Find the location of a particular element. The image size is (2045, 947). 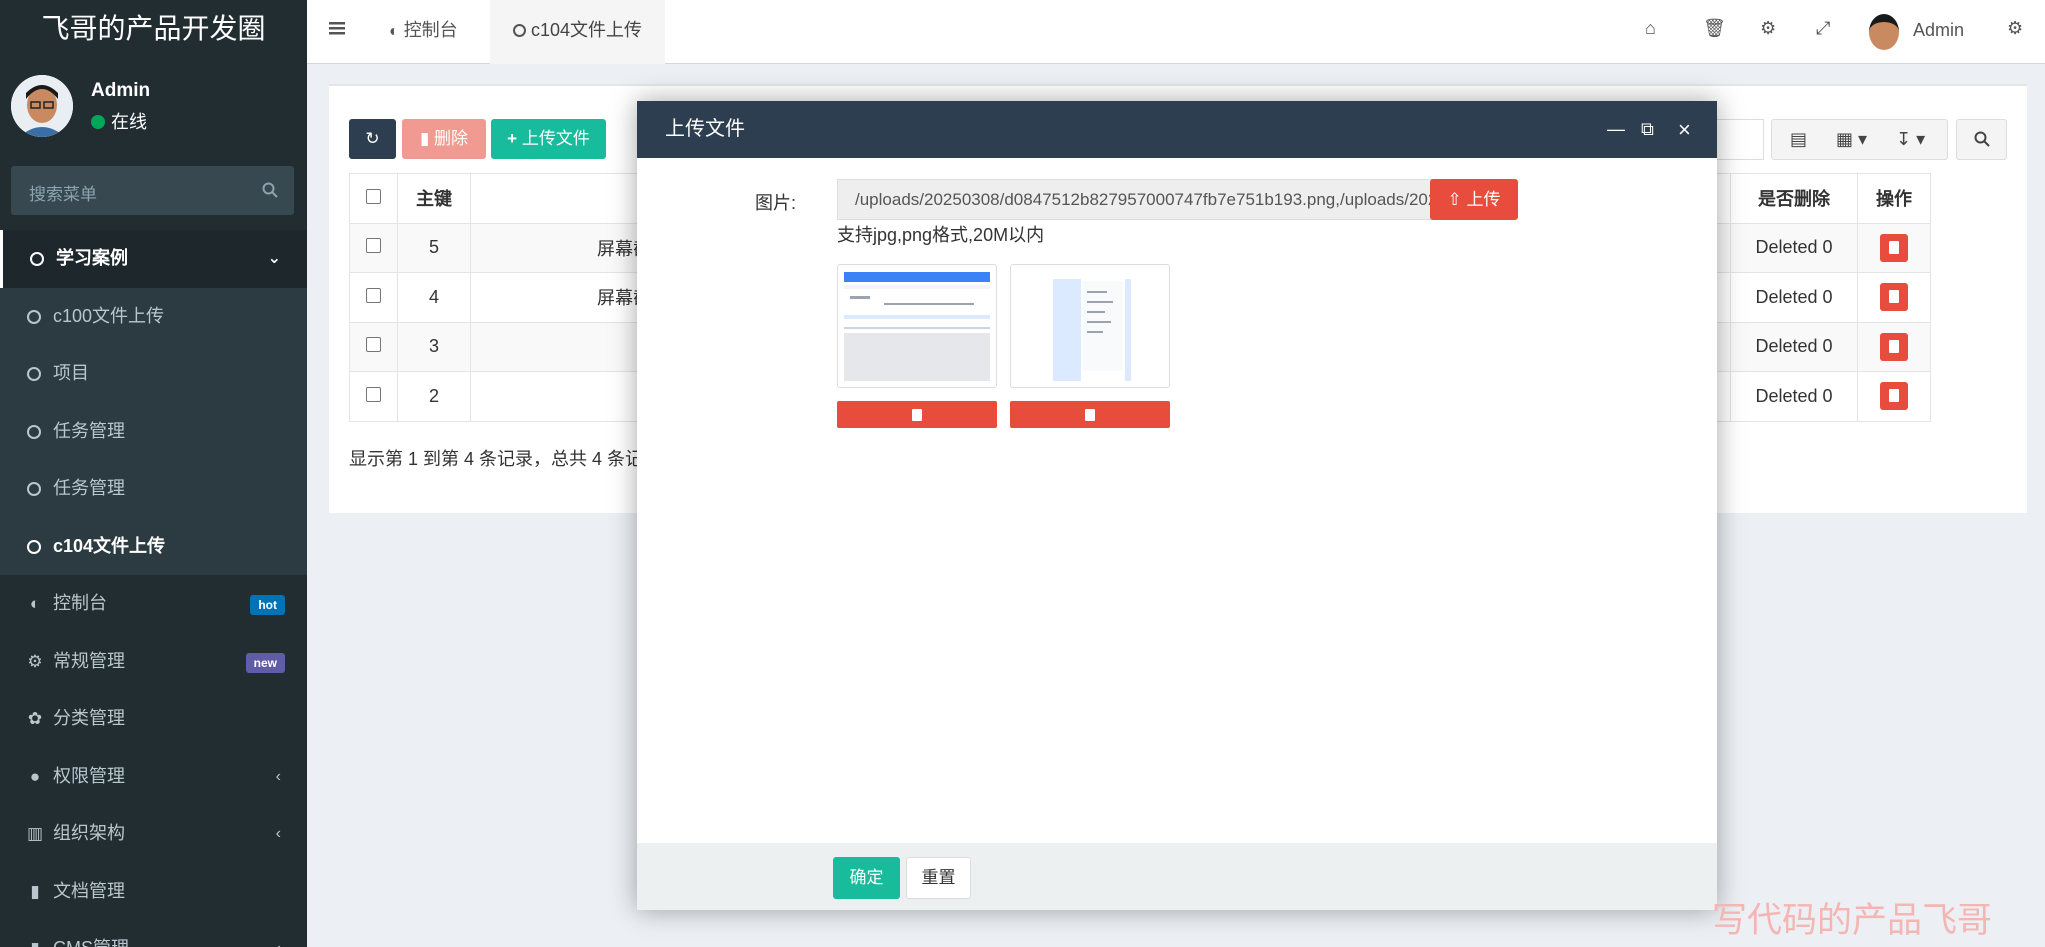

sidebar-item-c104-upload: c104文件上传 is located at coordinates (153, 546).